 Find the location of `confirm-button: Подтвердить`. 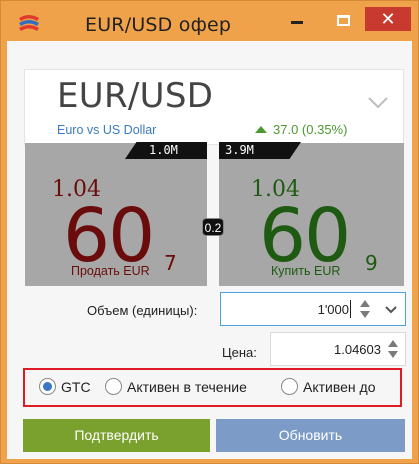

confirm-button: Подтвердить is located at coordinates (116, 435).